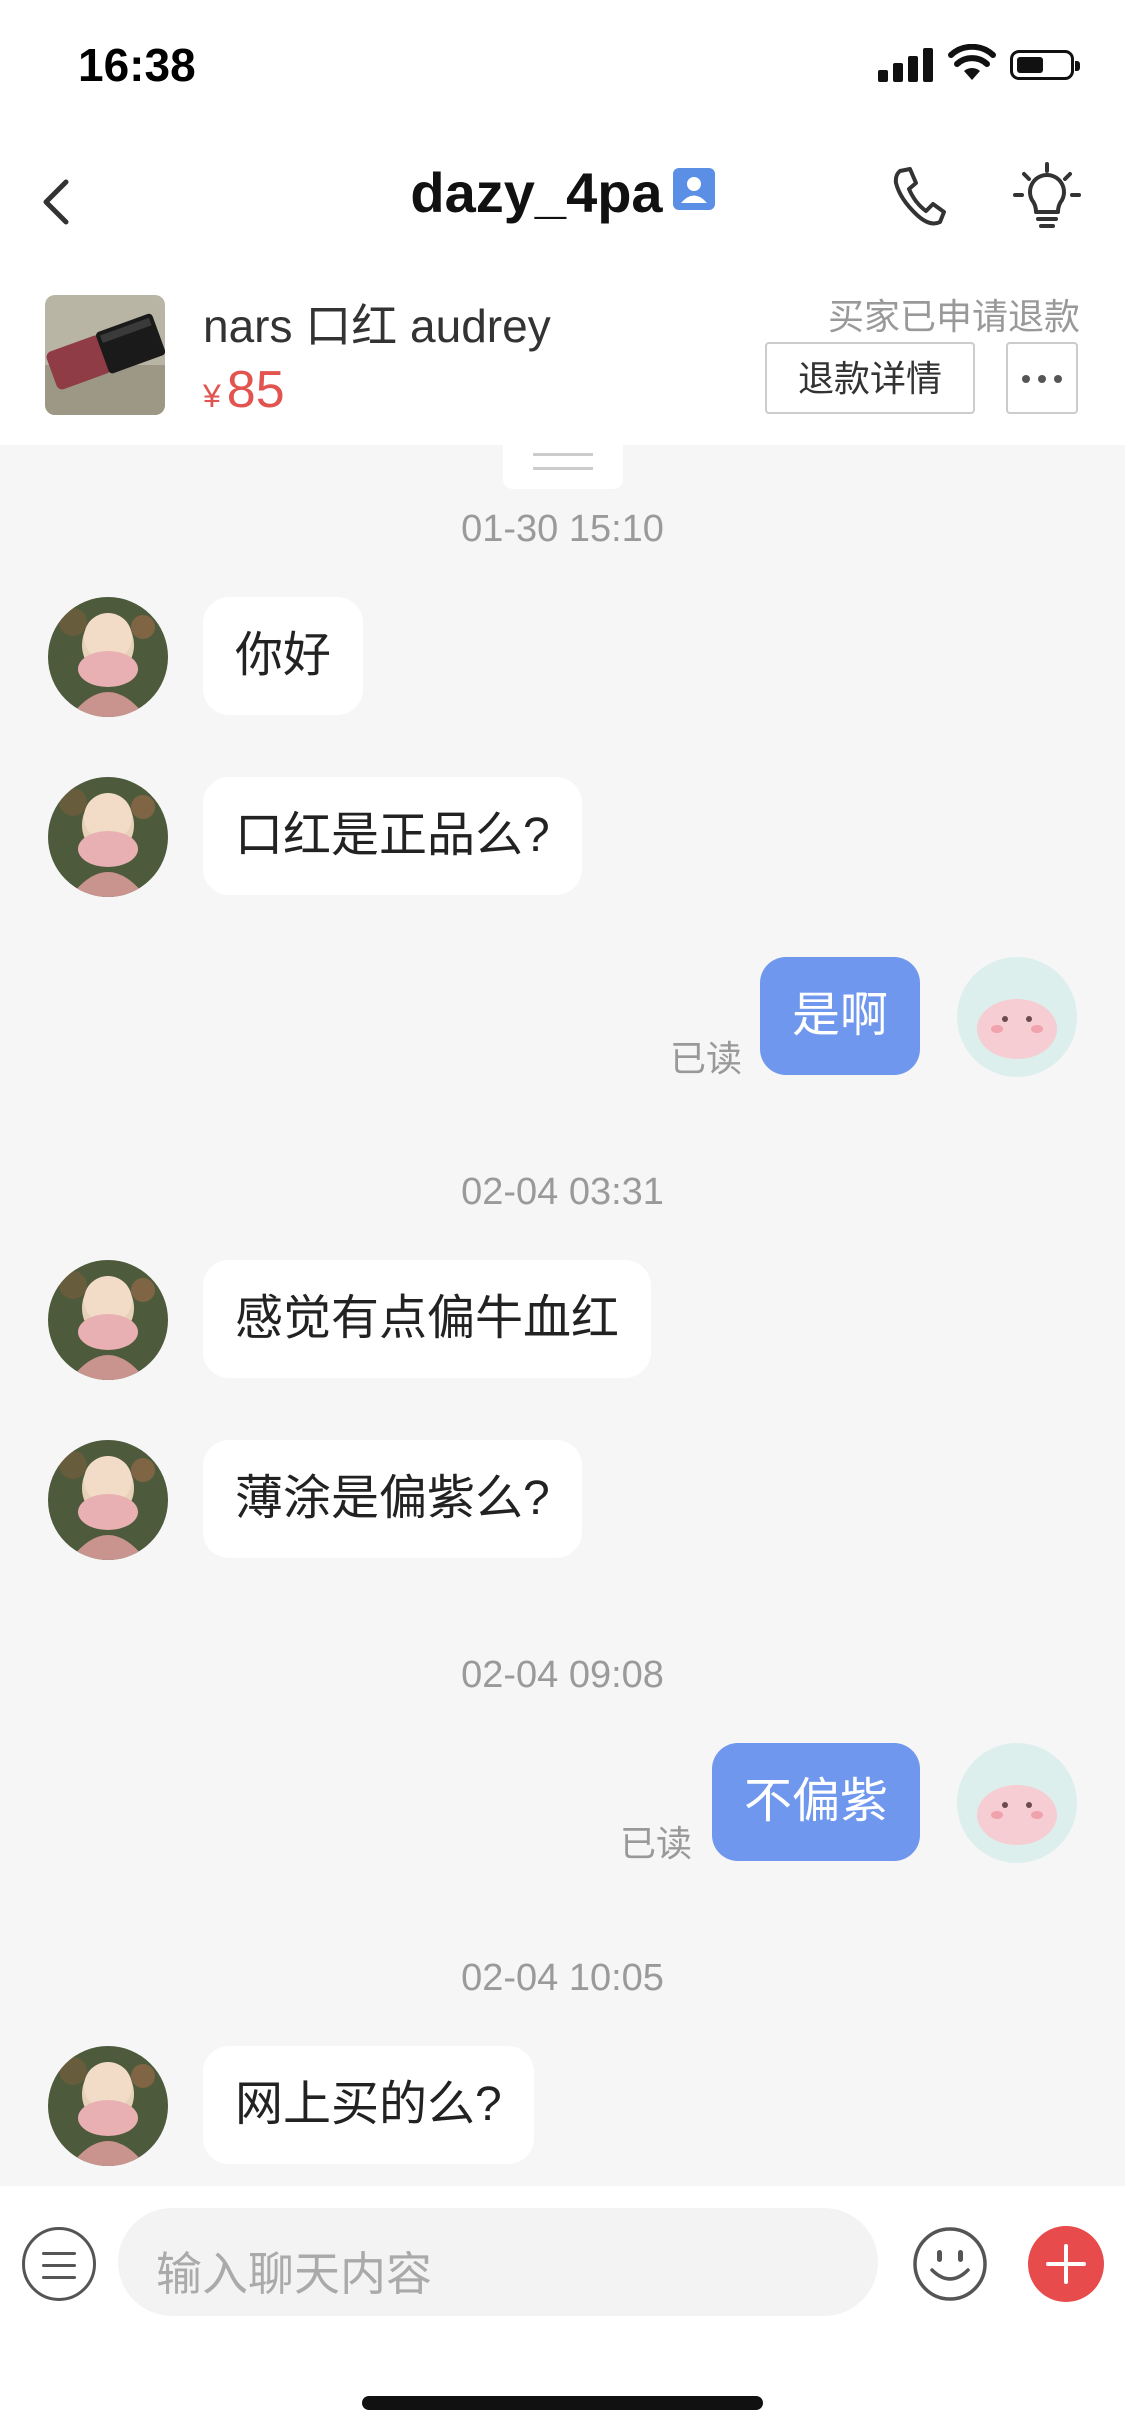 The width and height of the screenshot is (1125, 2436). Describe the element at coordinates (905, 65) in the screenshot. I see `signal-icon` at that location.